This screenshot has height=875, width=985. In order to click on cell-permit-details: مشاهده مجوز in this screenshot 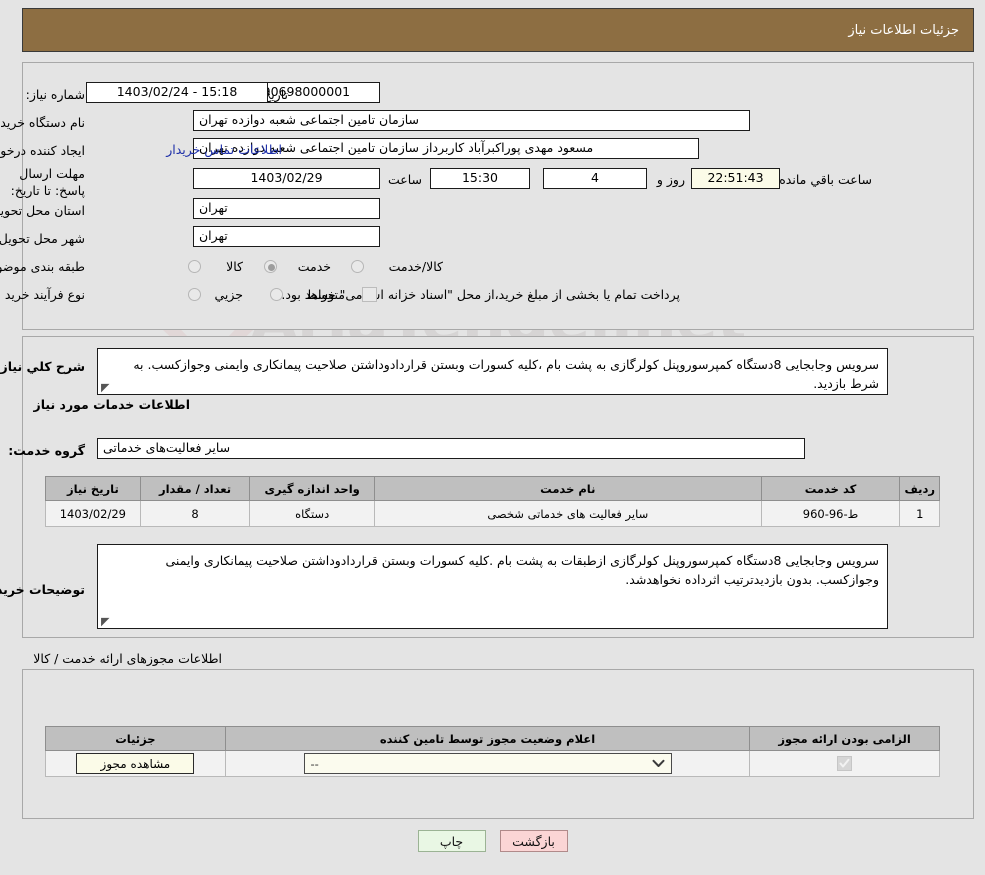, I will do `click(135, 763)`.